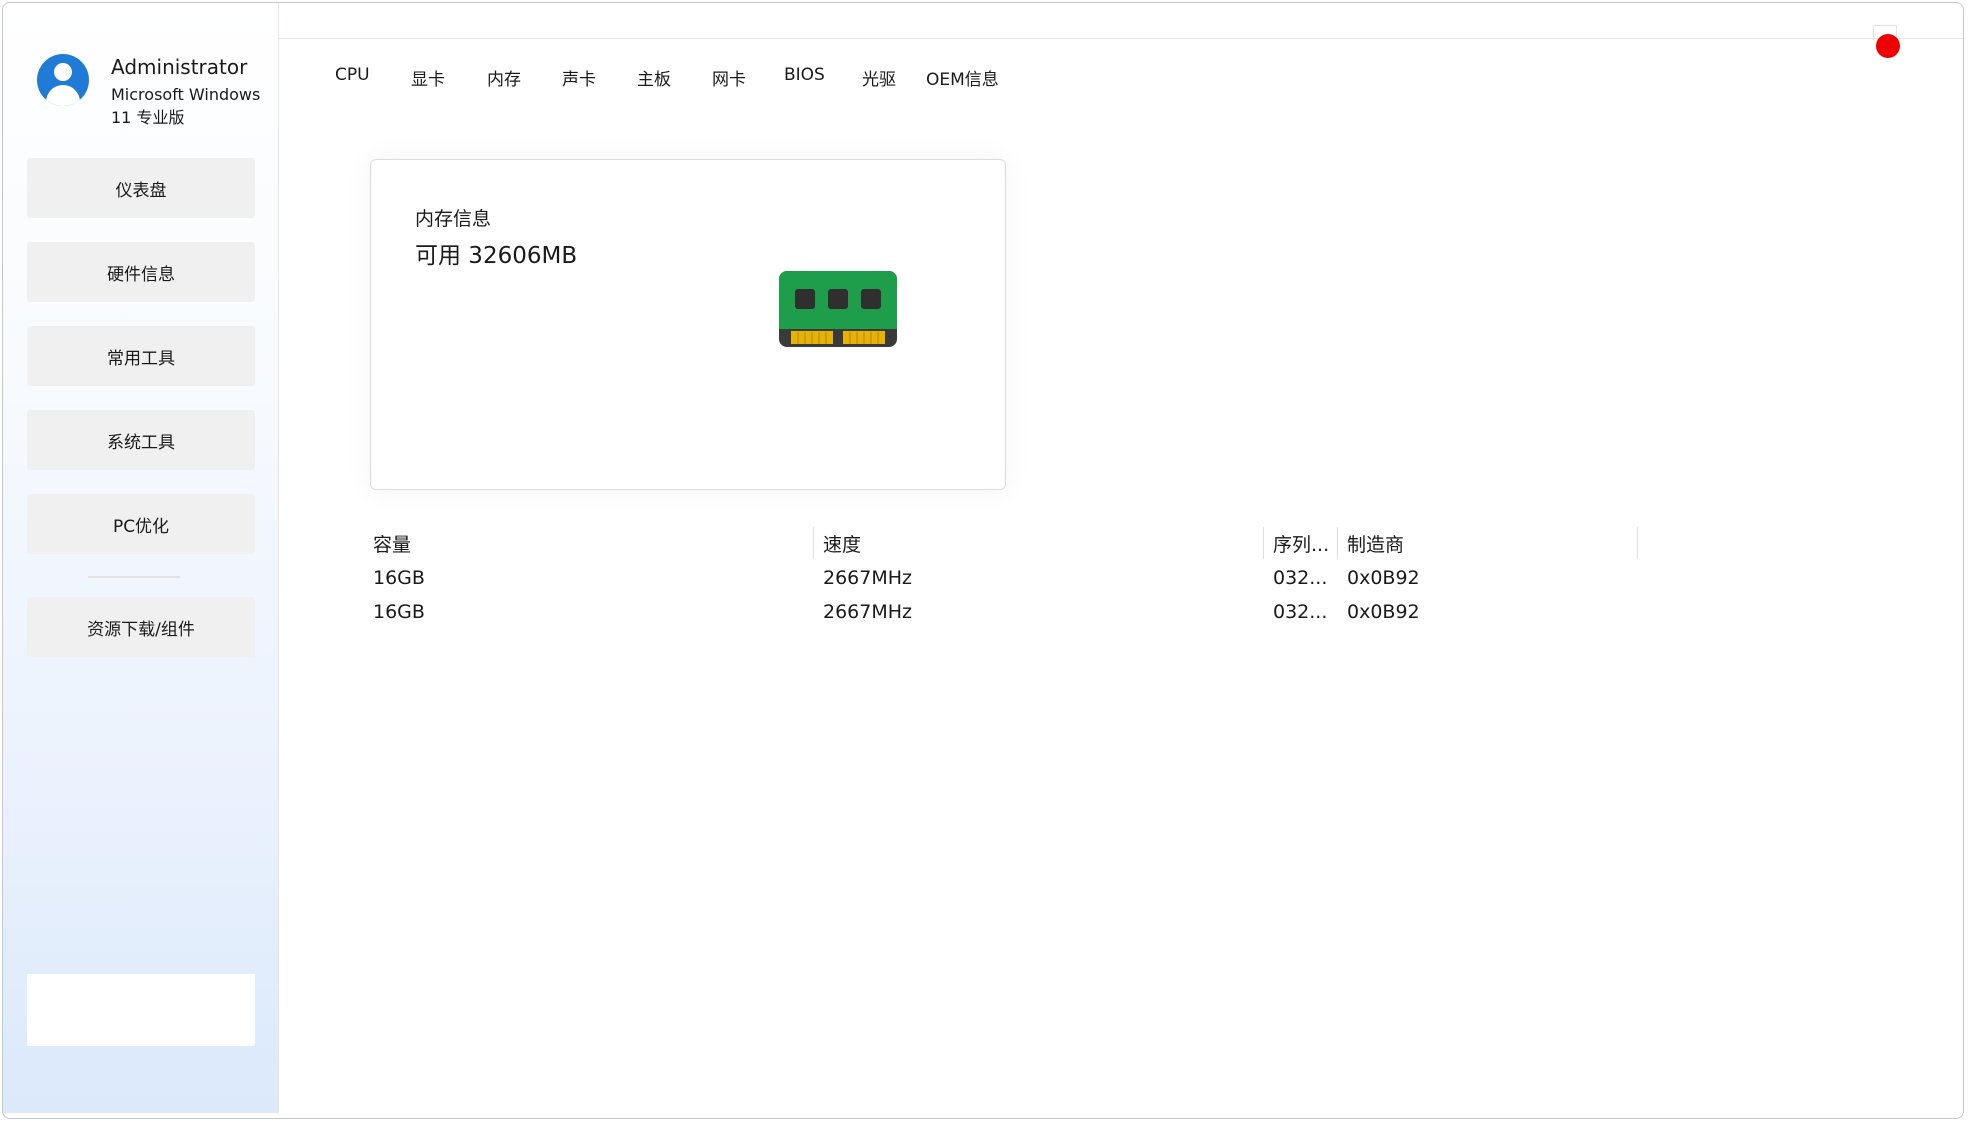 This screenshot has height=1122, width=1968. Describe the element at coordinates (592, 543) in the screenshot. I see `column-header-capacity: 容量` at that location.